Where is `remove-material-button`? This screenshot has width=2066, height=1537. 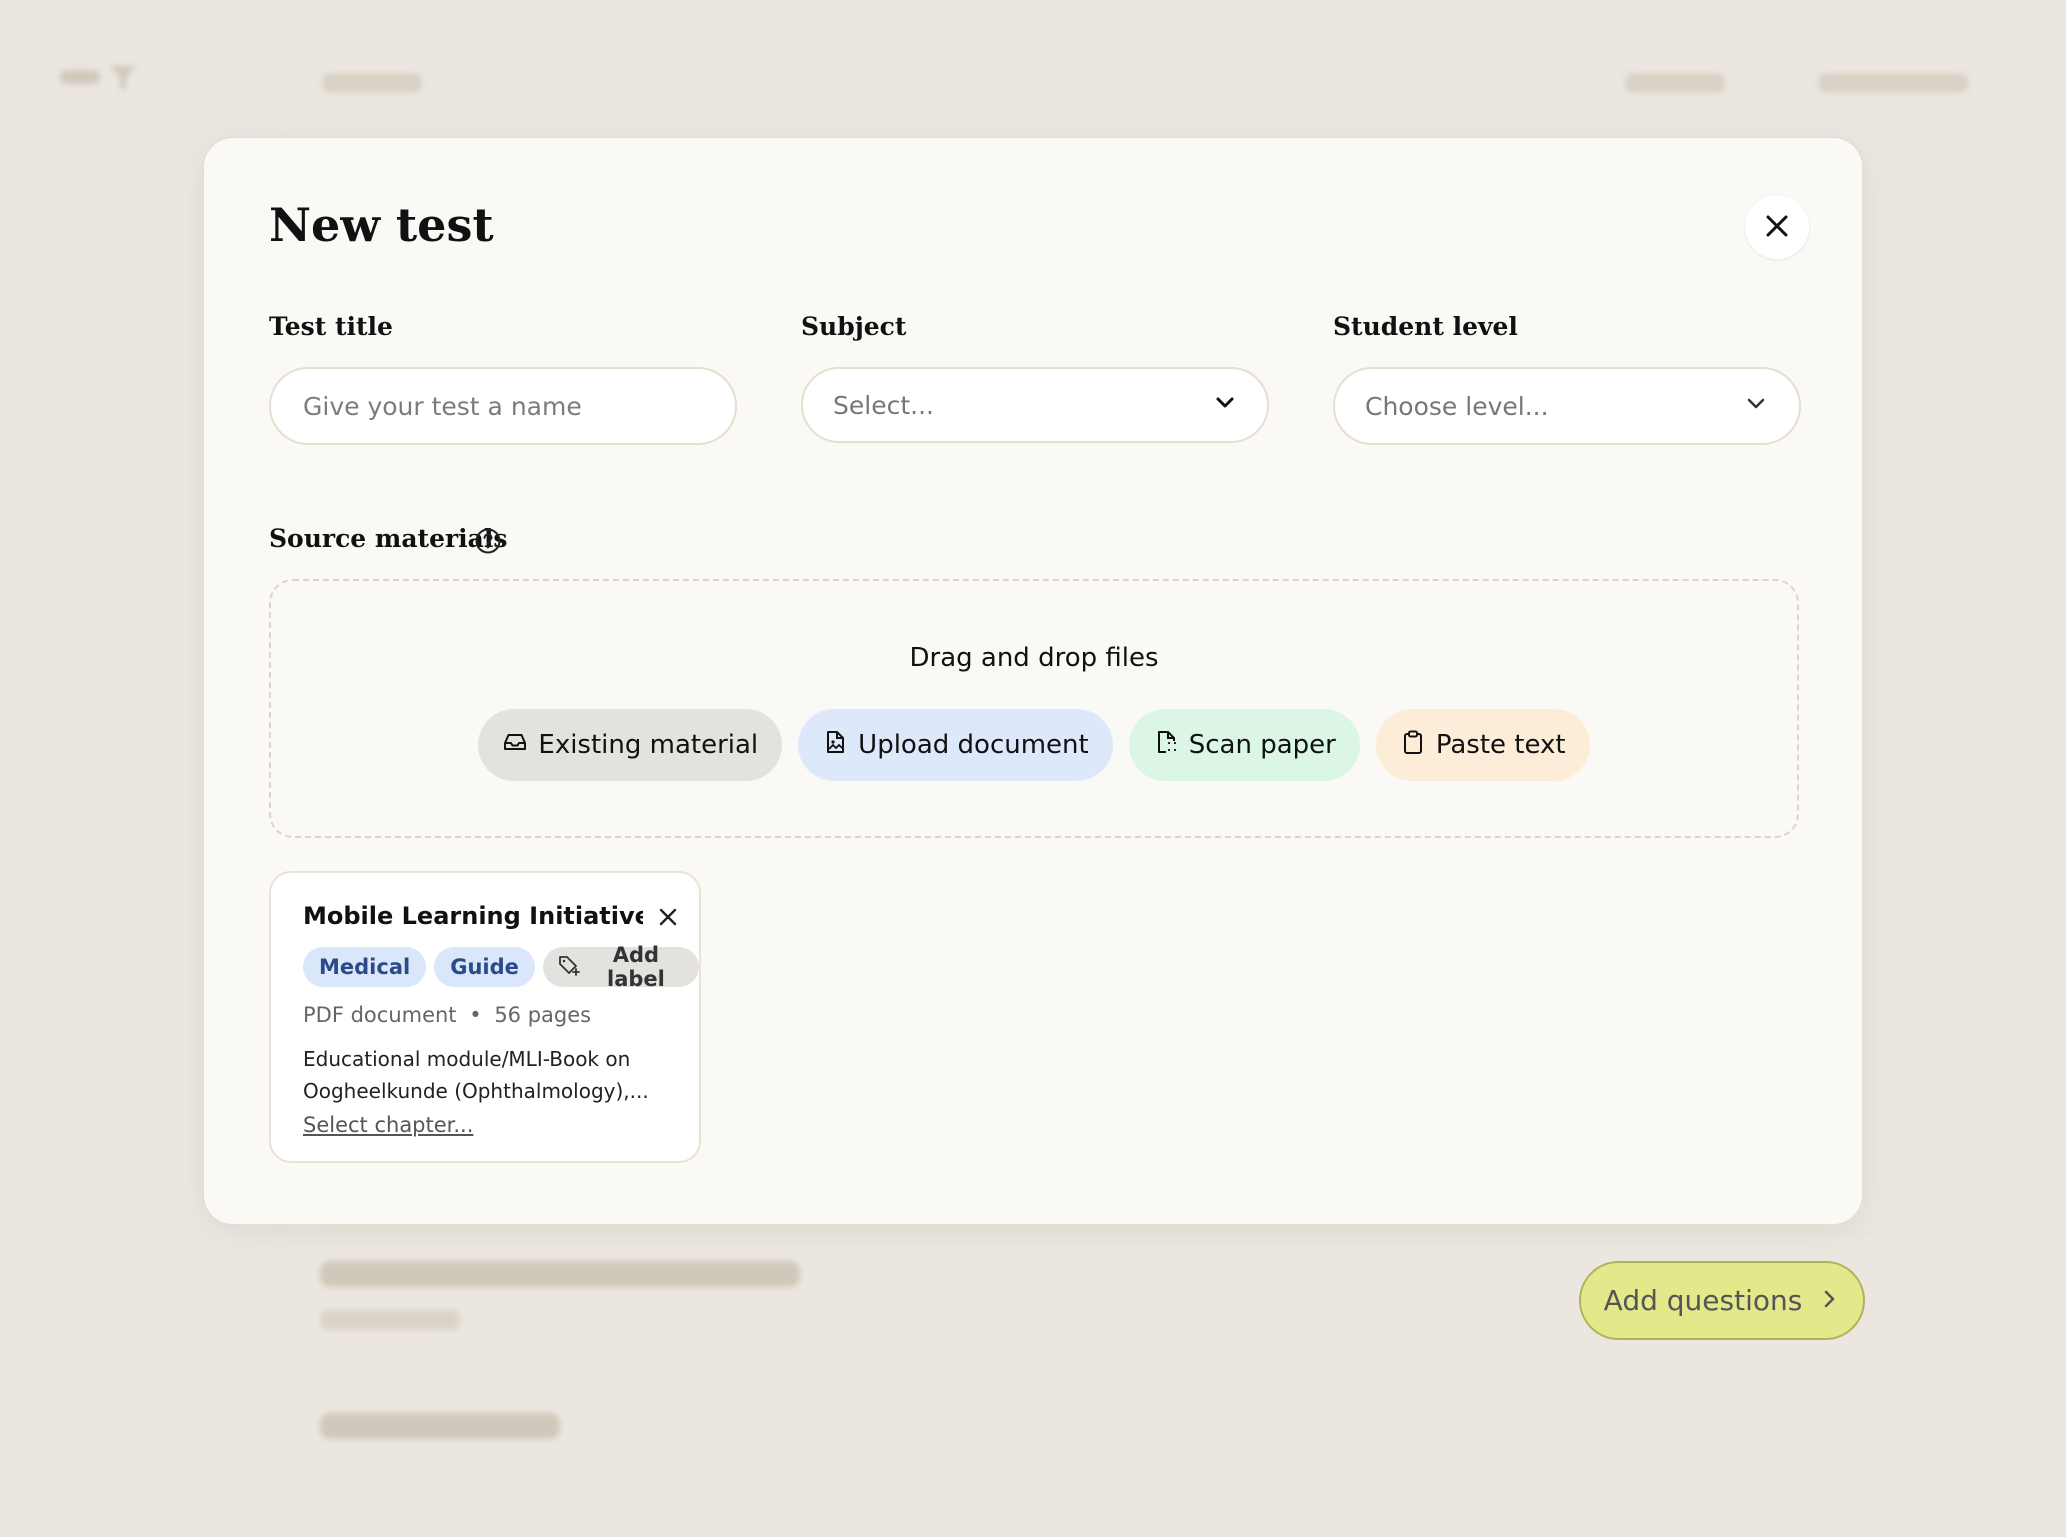
remove-material-button is located at coordinates (668, 918).